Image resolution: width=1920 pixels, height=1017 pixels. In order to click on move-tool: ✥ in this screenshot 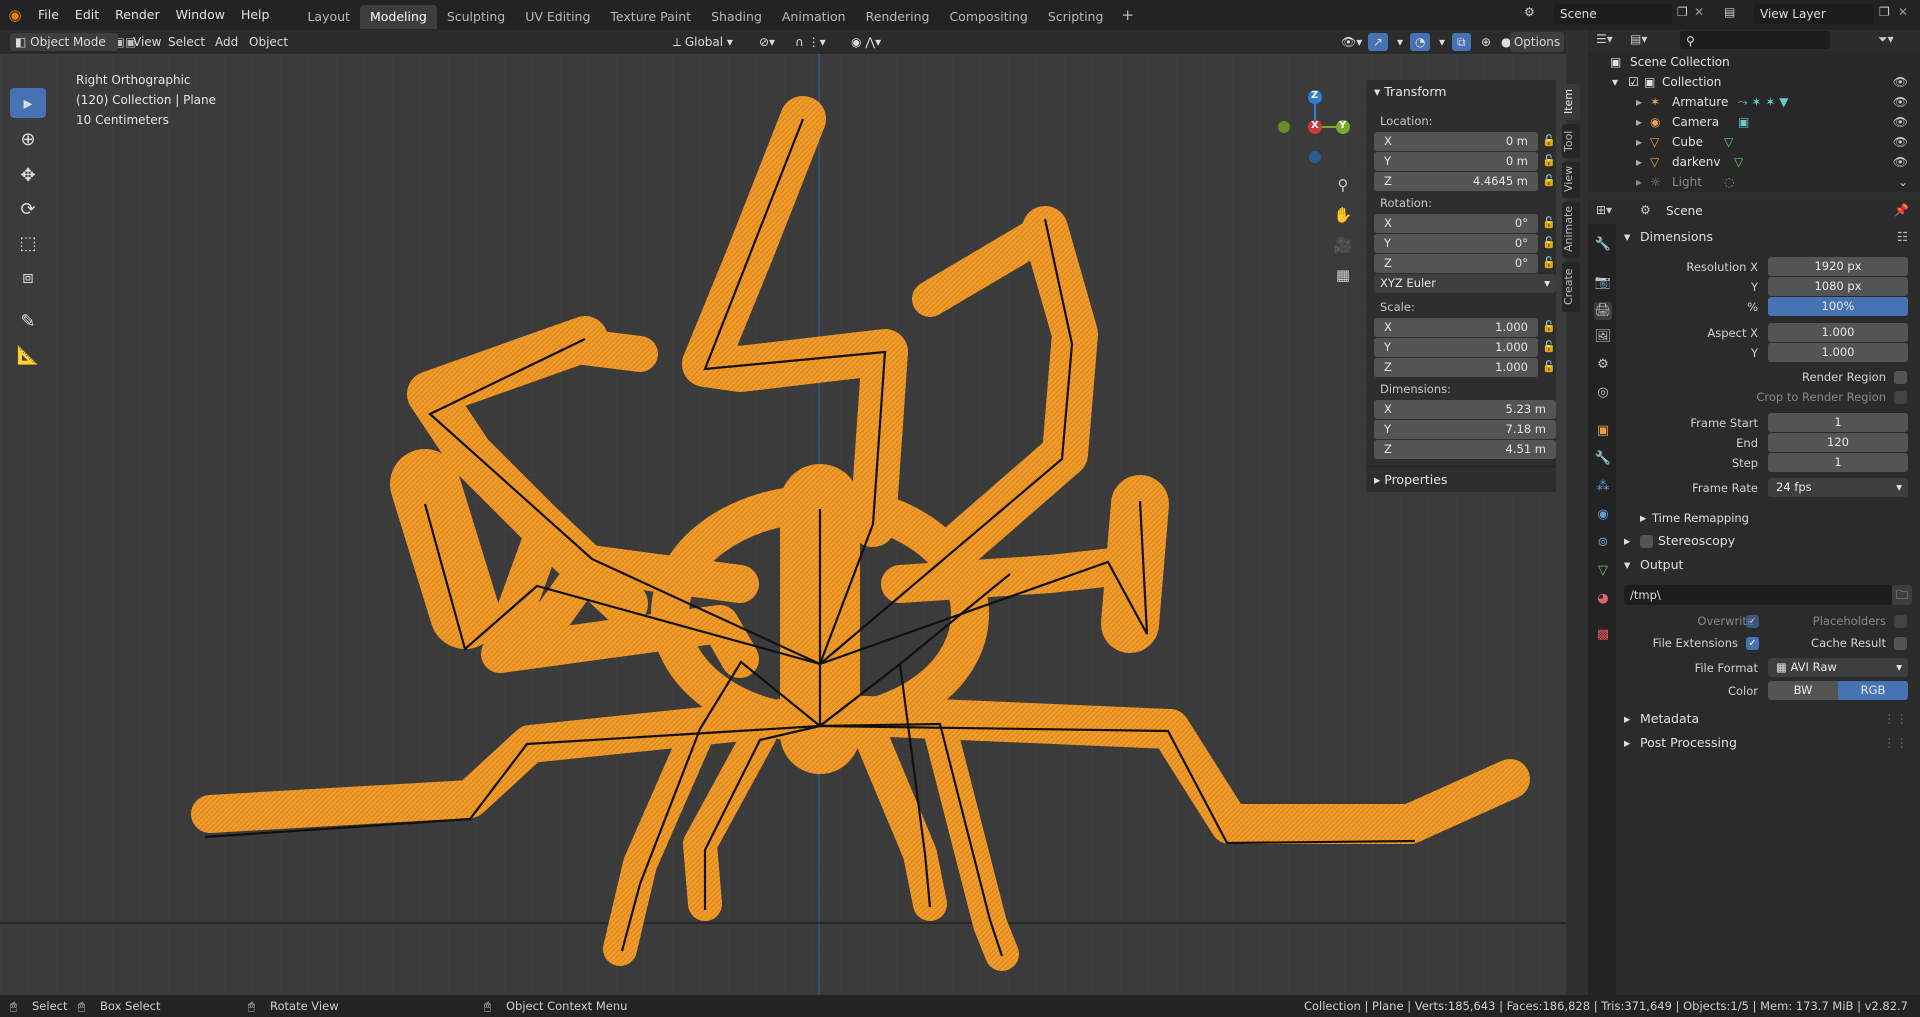, I will do `click(28, 175)`.